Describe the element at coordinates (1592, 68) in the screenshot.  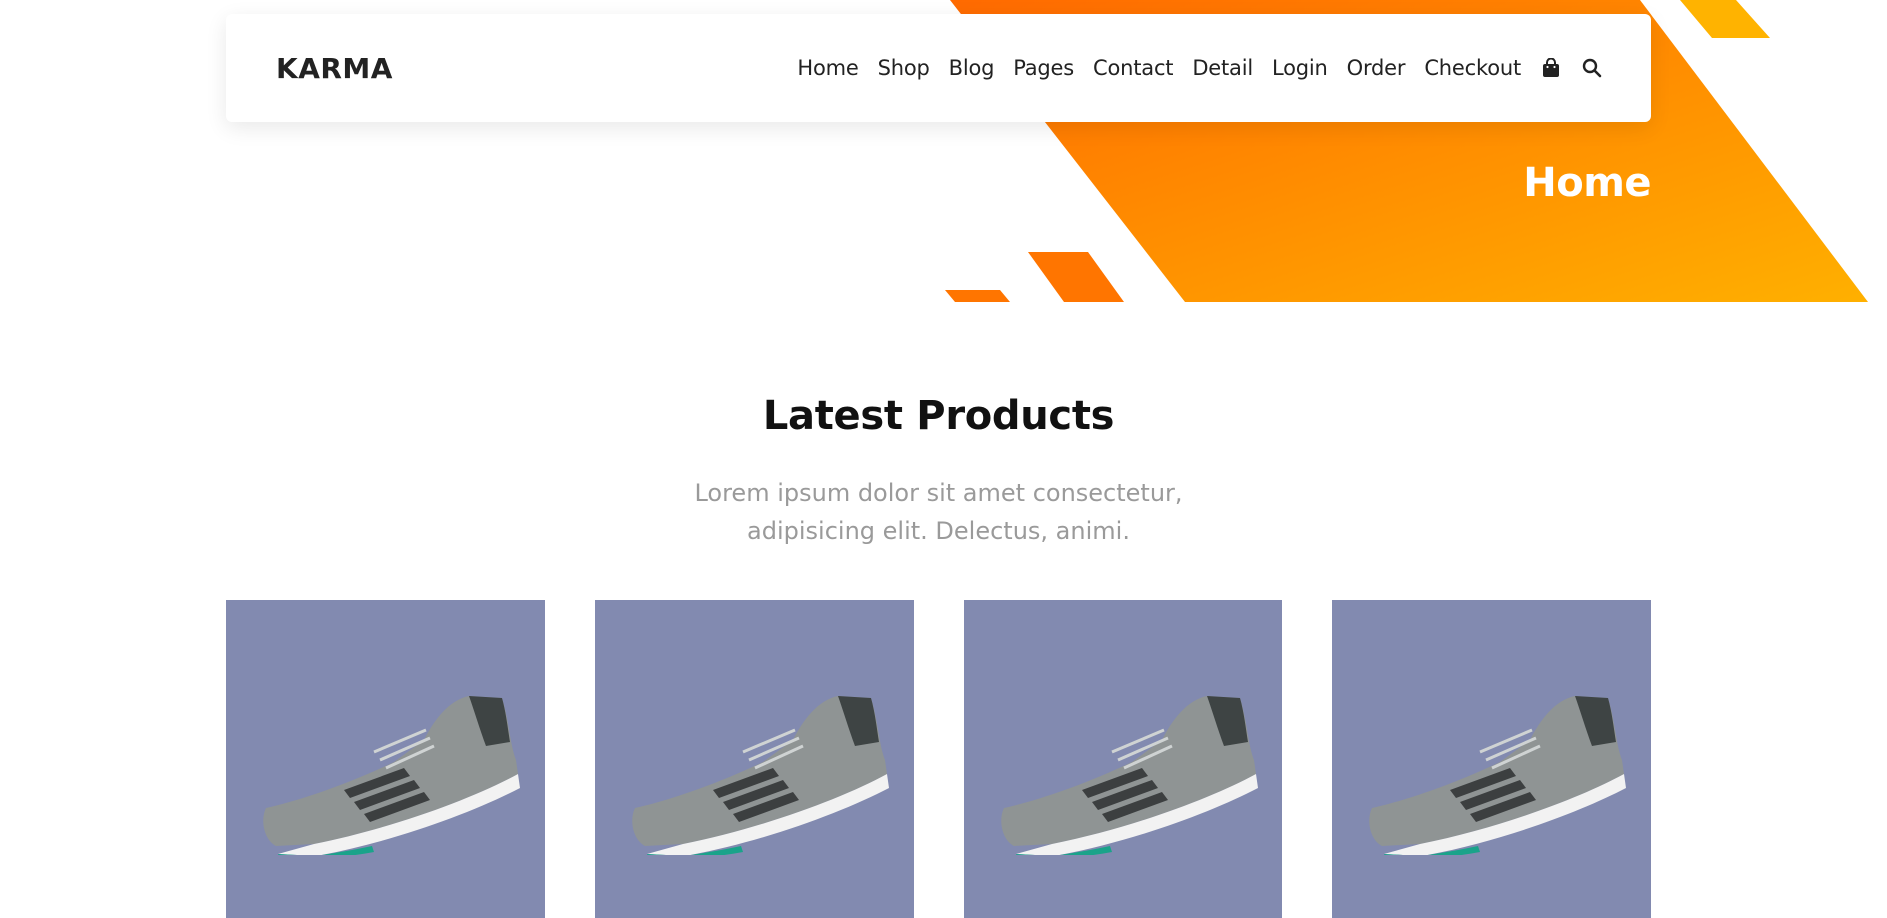
I see `search-icon` at that location.